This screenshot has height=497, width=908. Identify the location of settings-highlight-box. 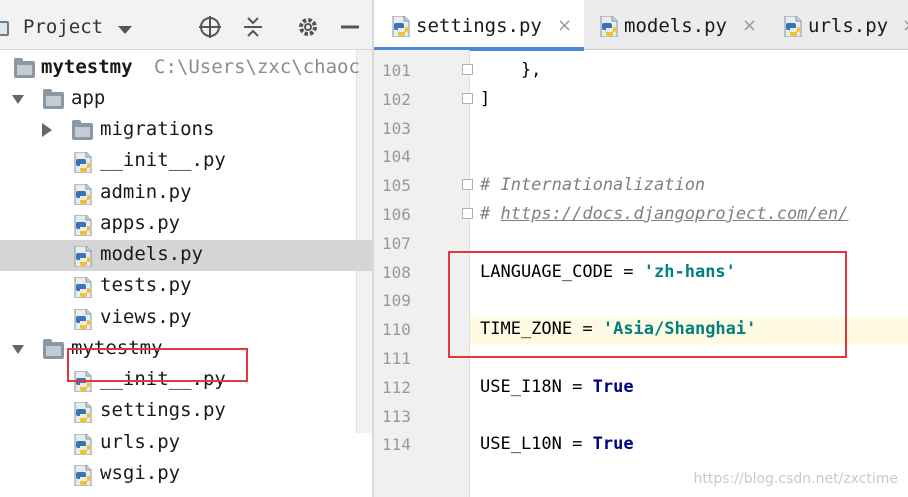
(157, 365).